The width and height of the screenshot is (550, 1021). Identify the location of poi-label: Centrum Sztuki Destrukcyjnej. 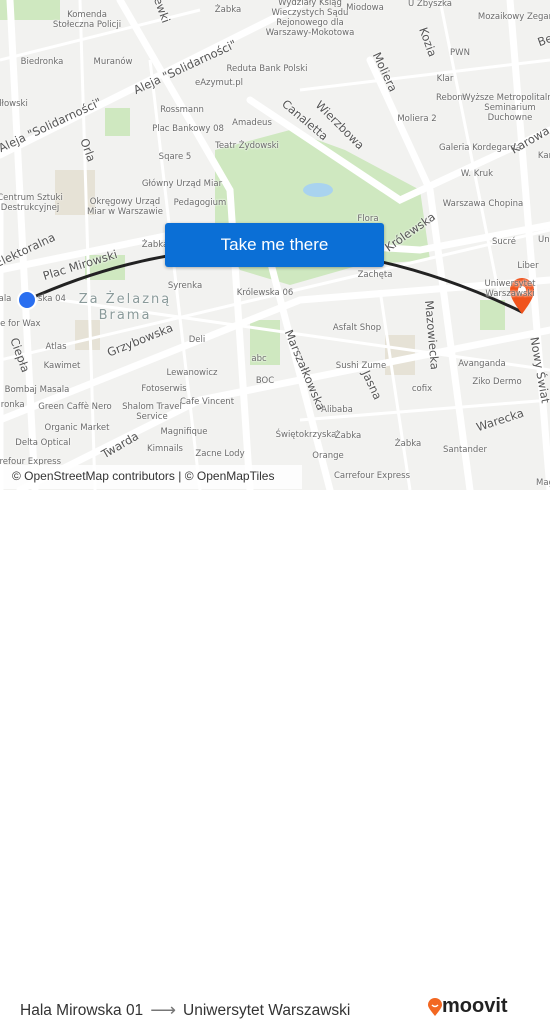
(31, 203).